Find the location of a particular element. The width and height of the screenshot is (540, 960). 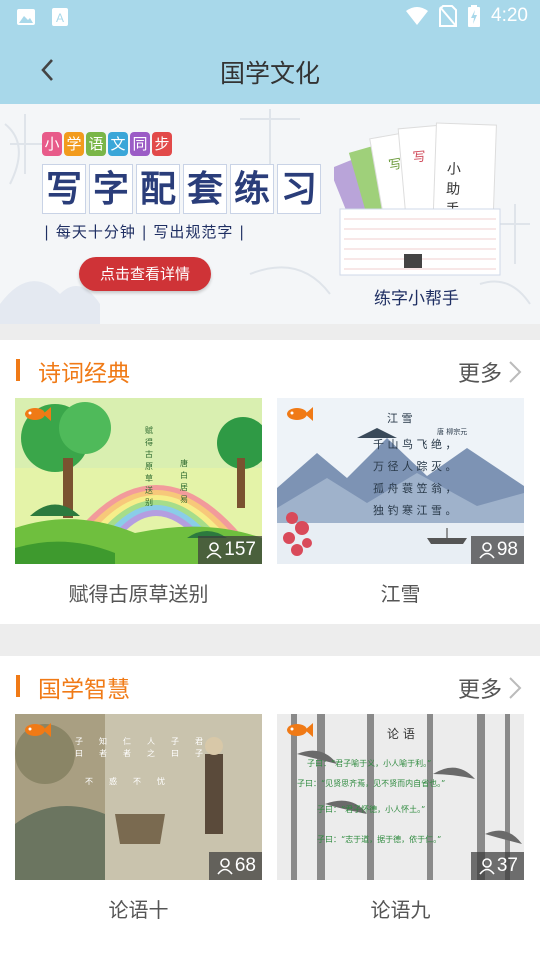

view-count: 68 is located at coordinates (245, 865).